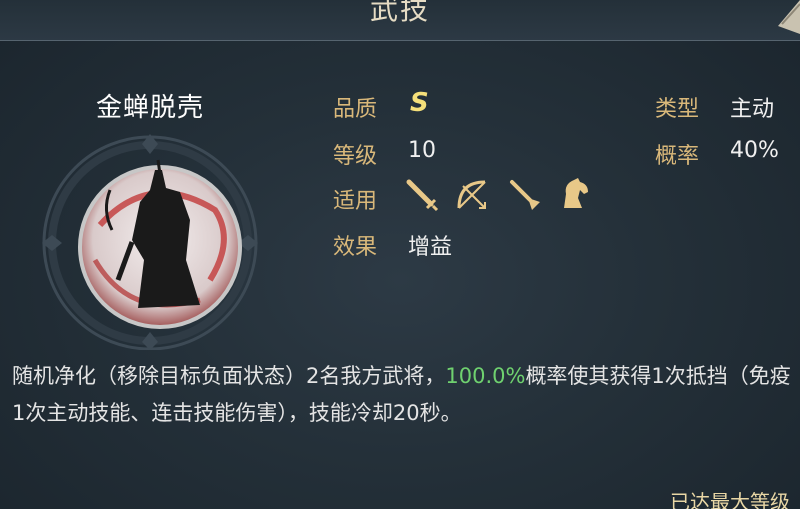 Image resolution: width=800 pixels, height=509 pixels. What do you see at coordinates (485, 376) in the screenshot?
I see `description-highlight: 100.0%` at bounding box center [485, 376].